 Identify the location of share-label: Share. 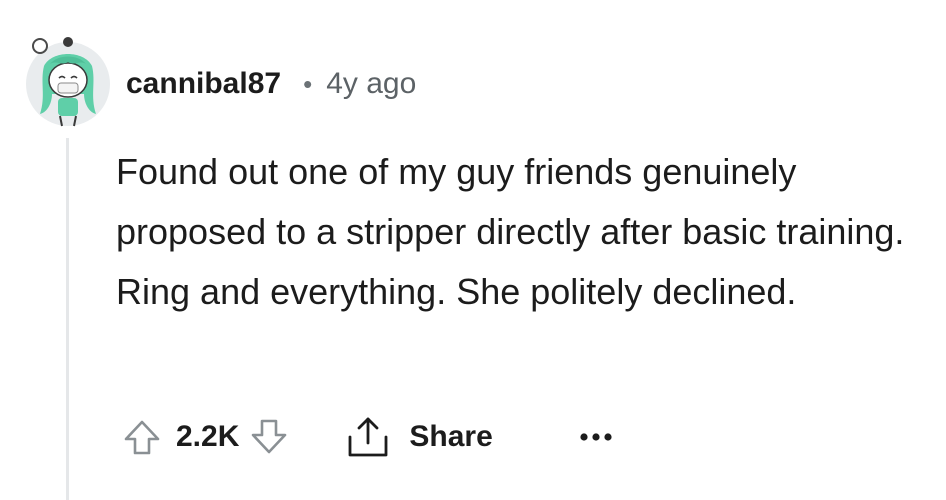
(451, 436).